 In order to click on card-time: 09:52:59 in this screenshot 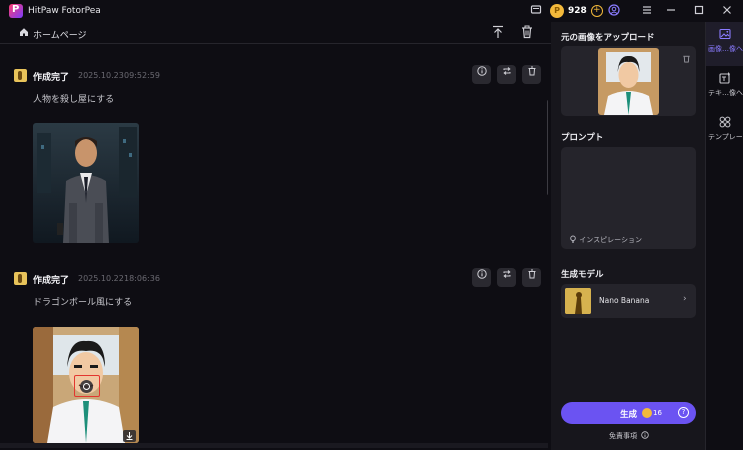, I will do `click(142, 75)`.